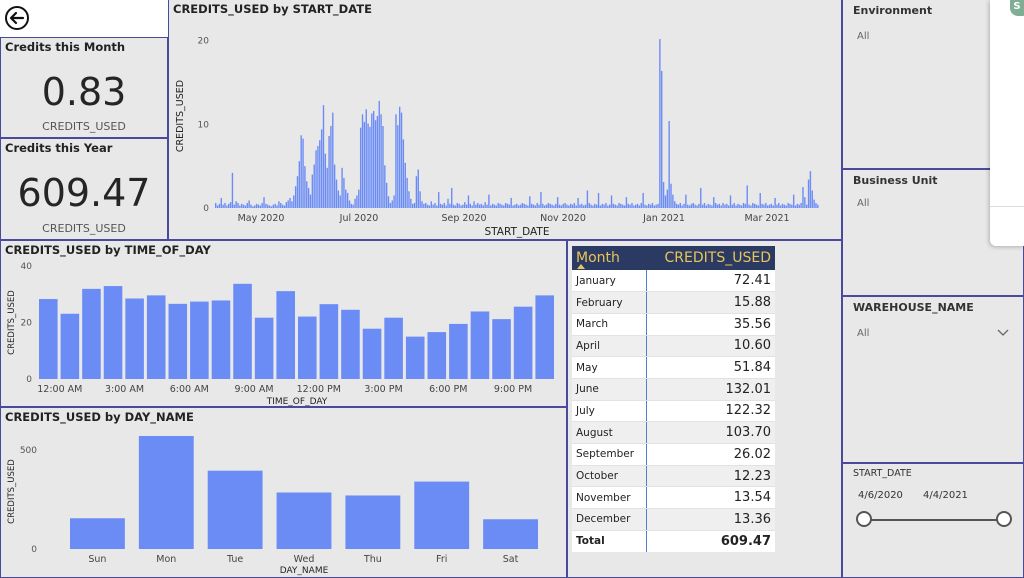  I want to click on overlay-badge-text: S, so click(1017, 6).